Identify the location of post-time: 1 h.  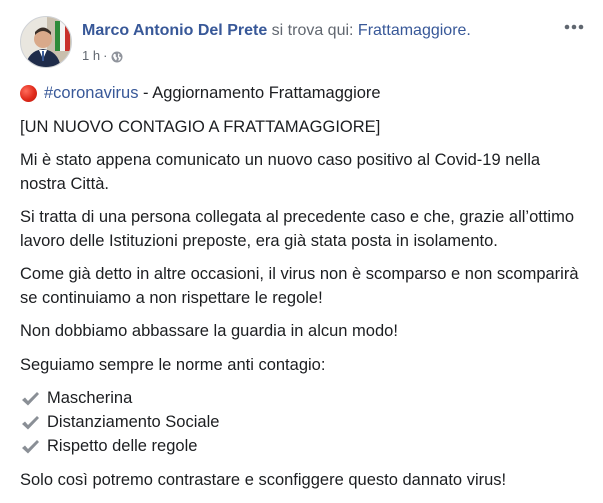
(91, 56).